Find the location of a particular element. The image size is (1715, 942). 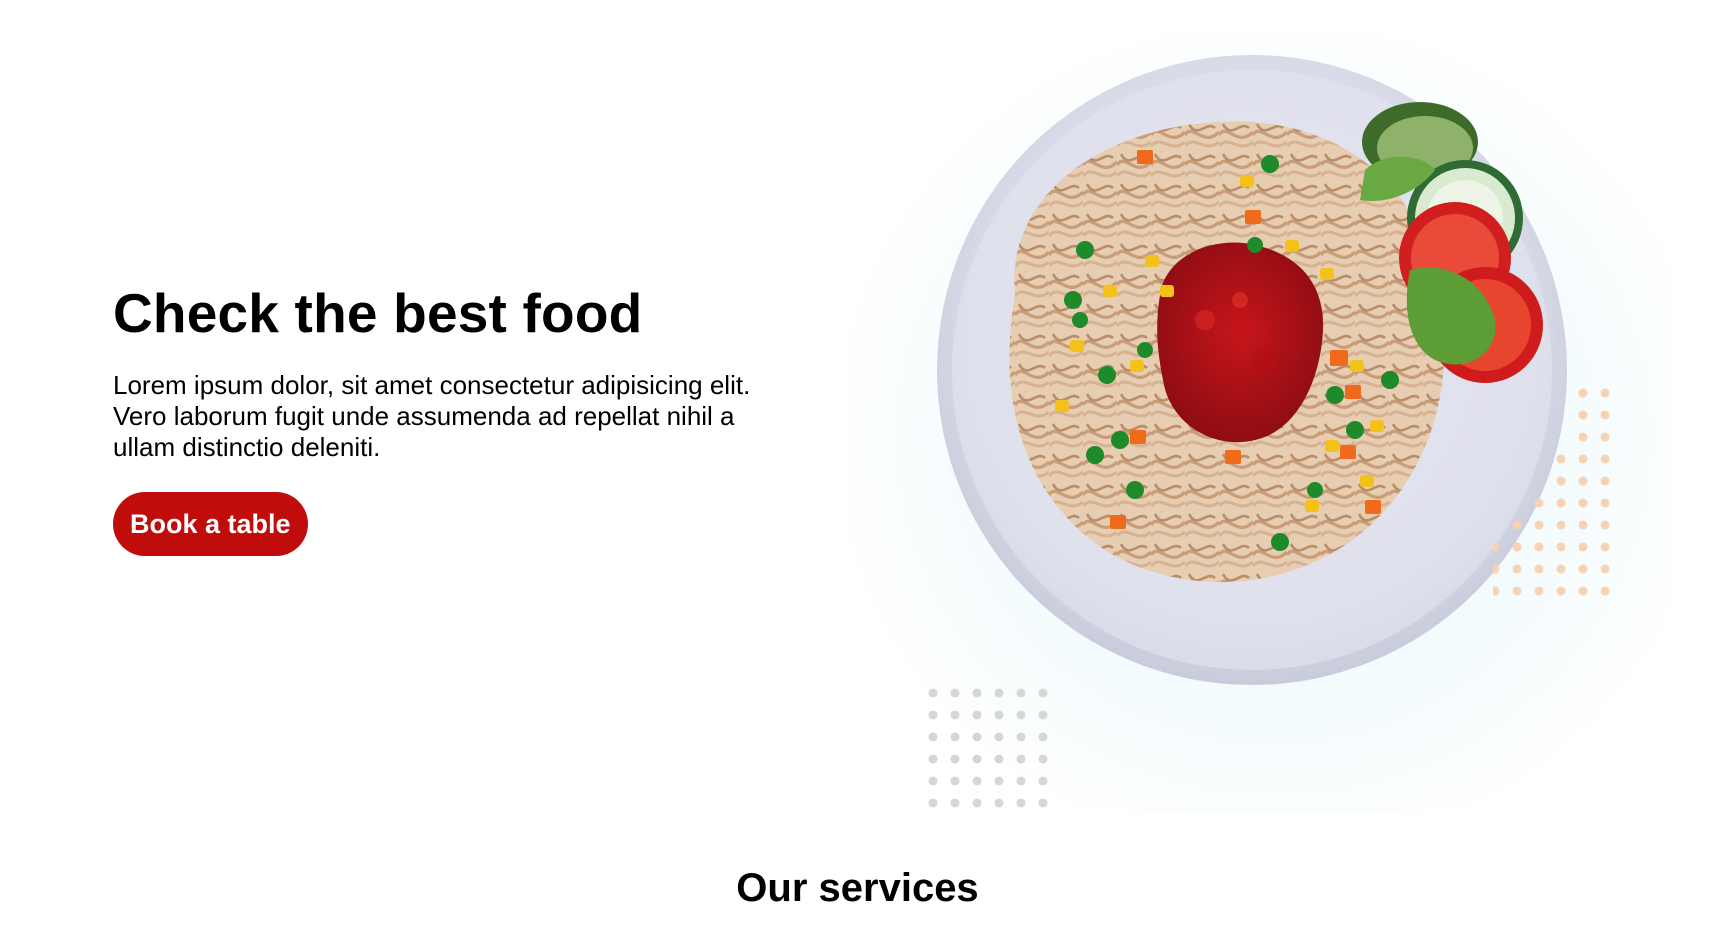

services-section-title: Our services is located at coordinates (857, 888).